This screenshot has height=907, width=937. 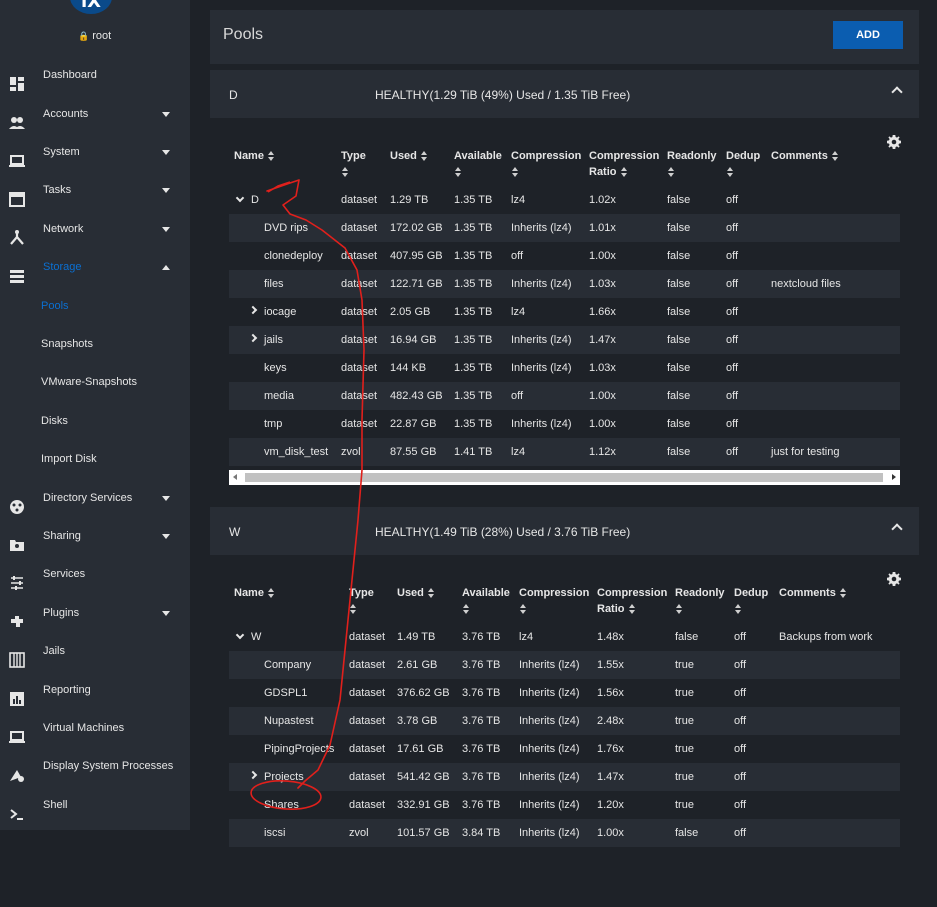 I want to click on scrollbar-thumb, so click(x=564, y=477).